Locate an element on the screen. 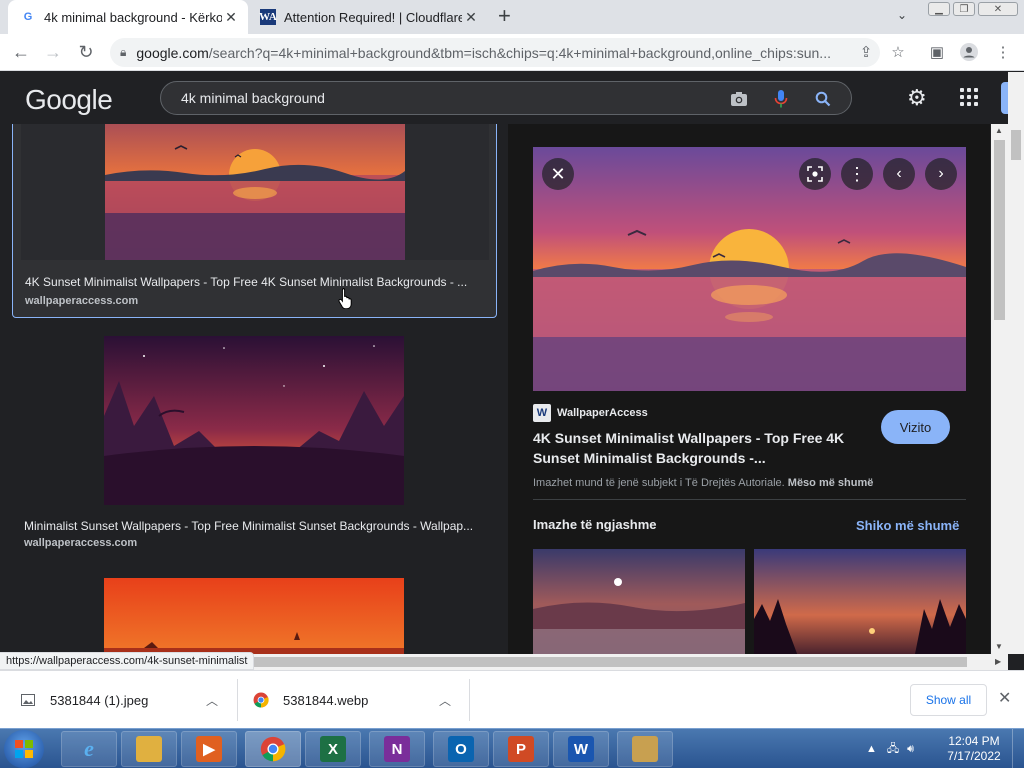 This screenshot has height=768, width=1024. thumbnail-frame is located at coordinates (255, 192).